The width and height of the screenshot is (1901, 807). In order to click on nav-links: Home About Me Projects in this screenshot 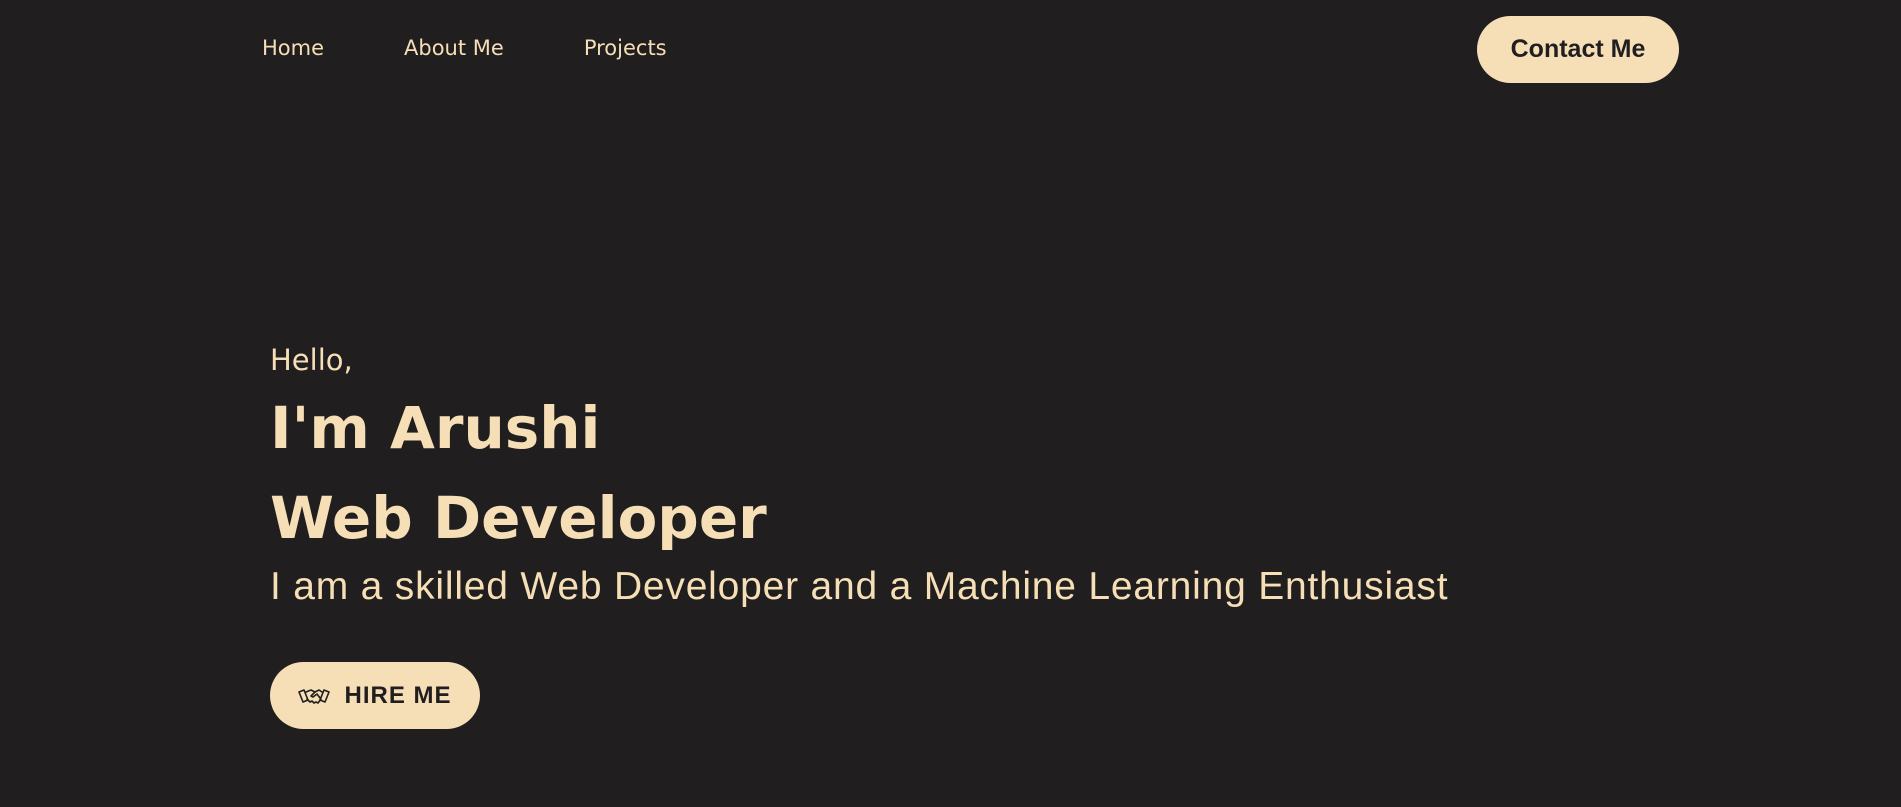, I will do `click(464, 48)`.